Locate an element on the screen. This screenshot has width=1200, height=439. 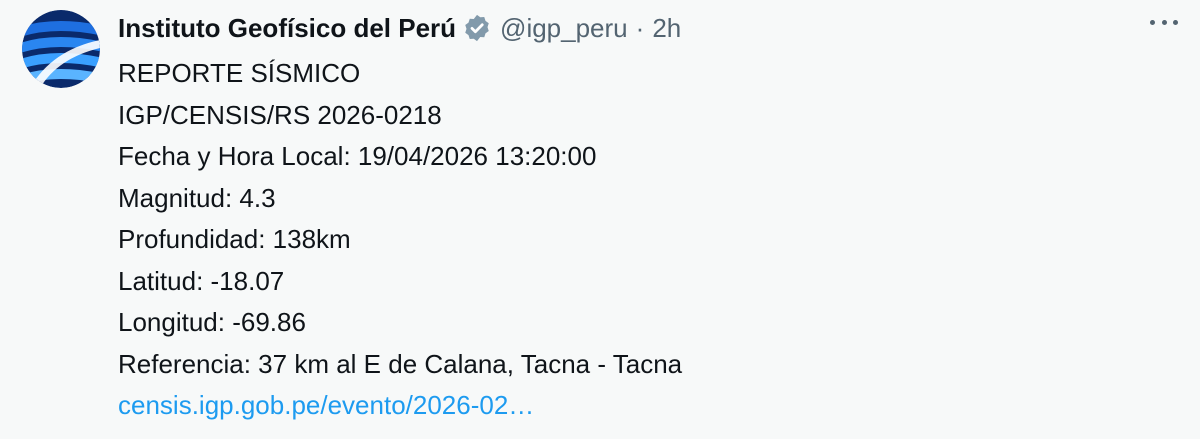
igp-logo-icon is located at coordinates (61, 49).